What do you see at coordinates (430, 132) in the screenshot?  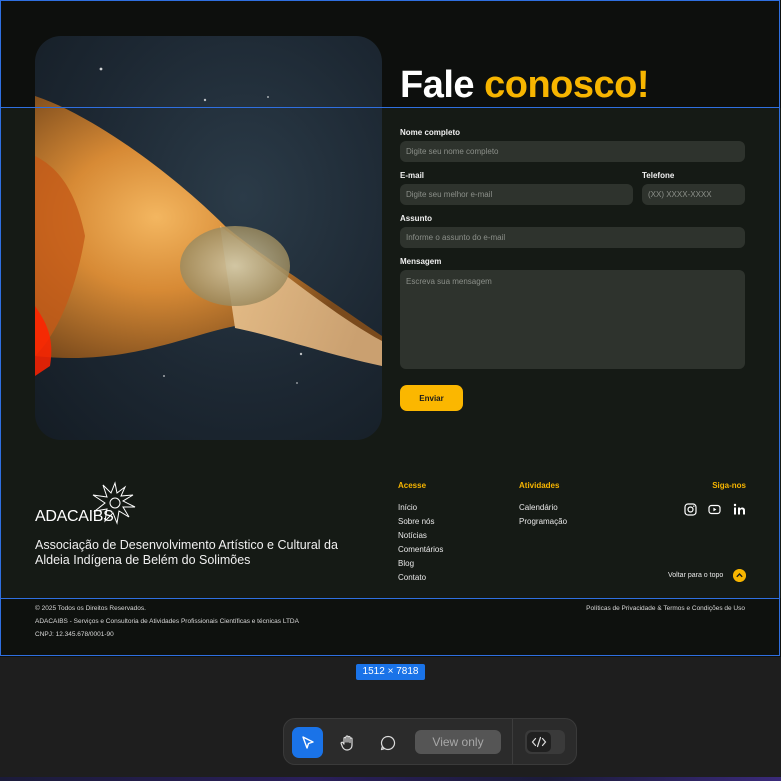 I see `name-label: Nome completo` at bounding box center [430, 132].